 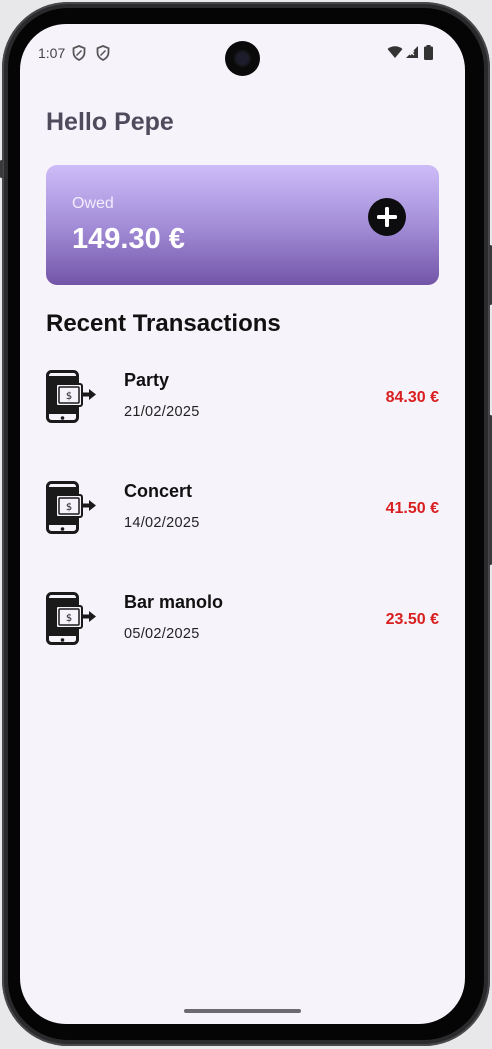 I want to click on owed-amount: 149.30 €, so click(x=128, y=239).